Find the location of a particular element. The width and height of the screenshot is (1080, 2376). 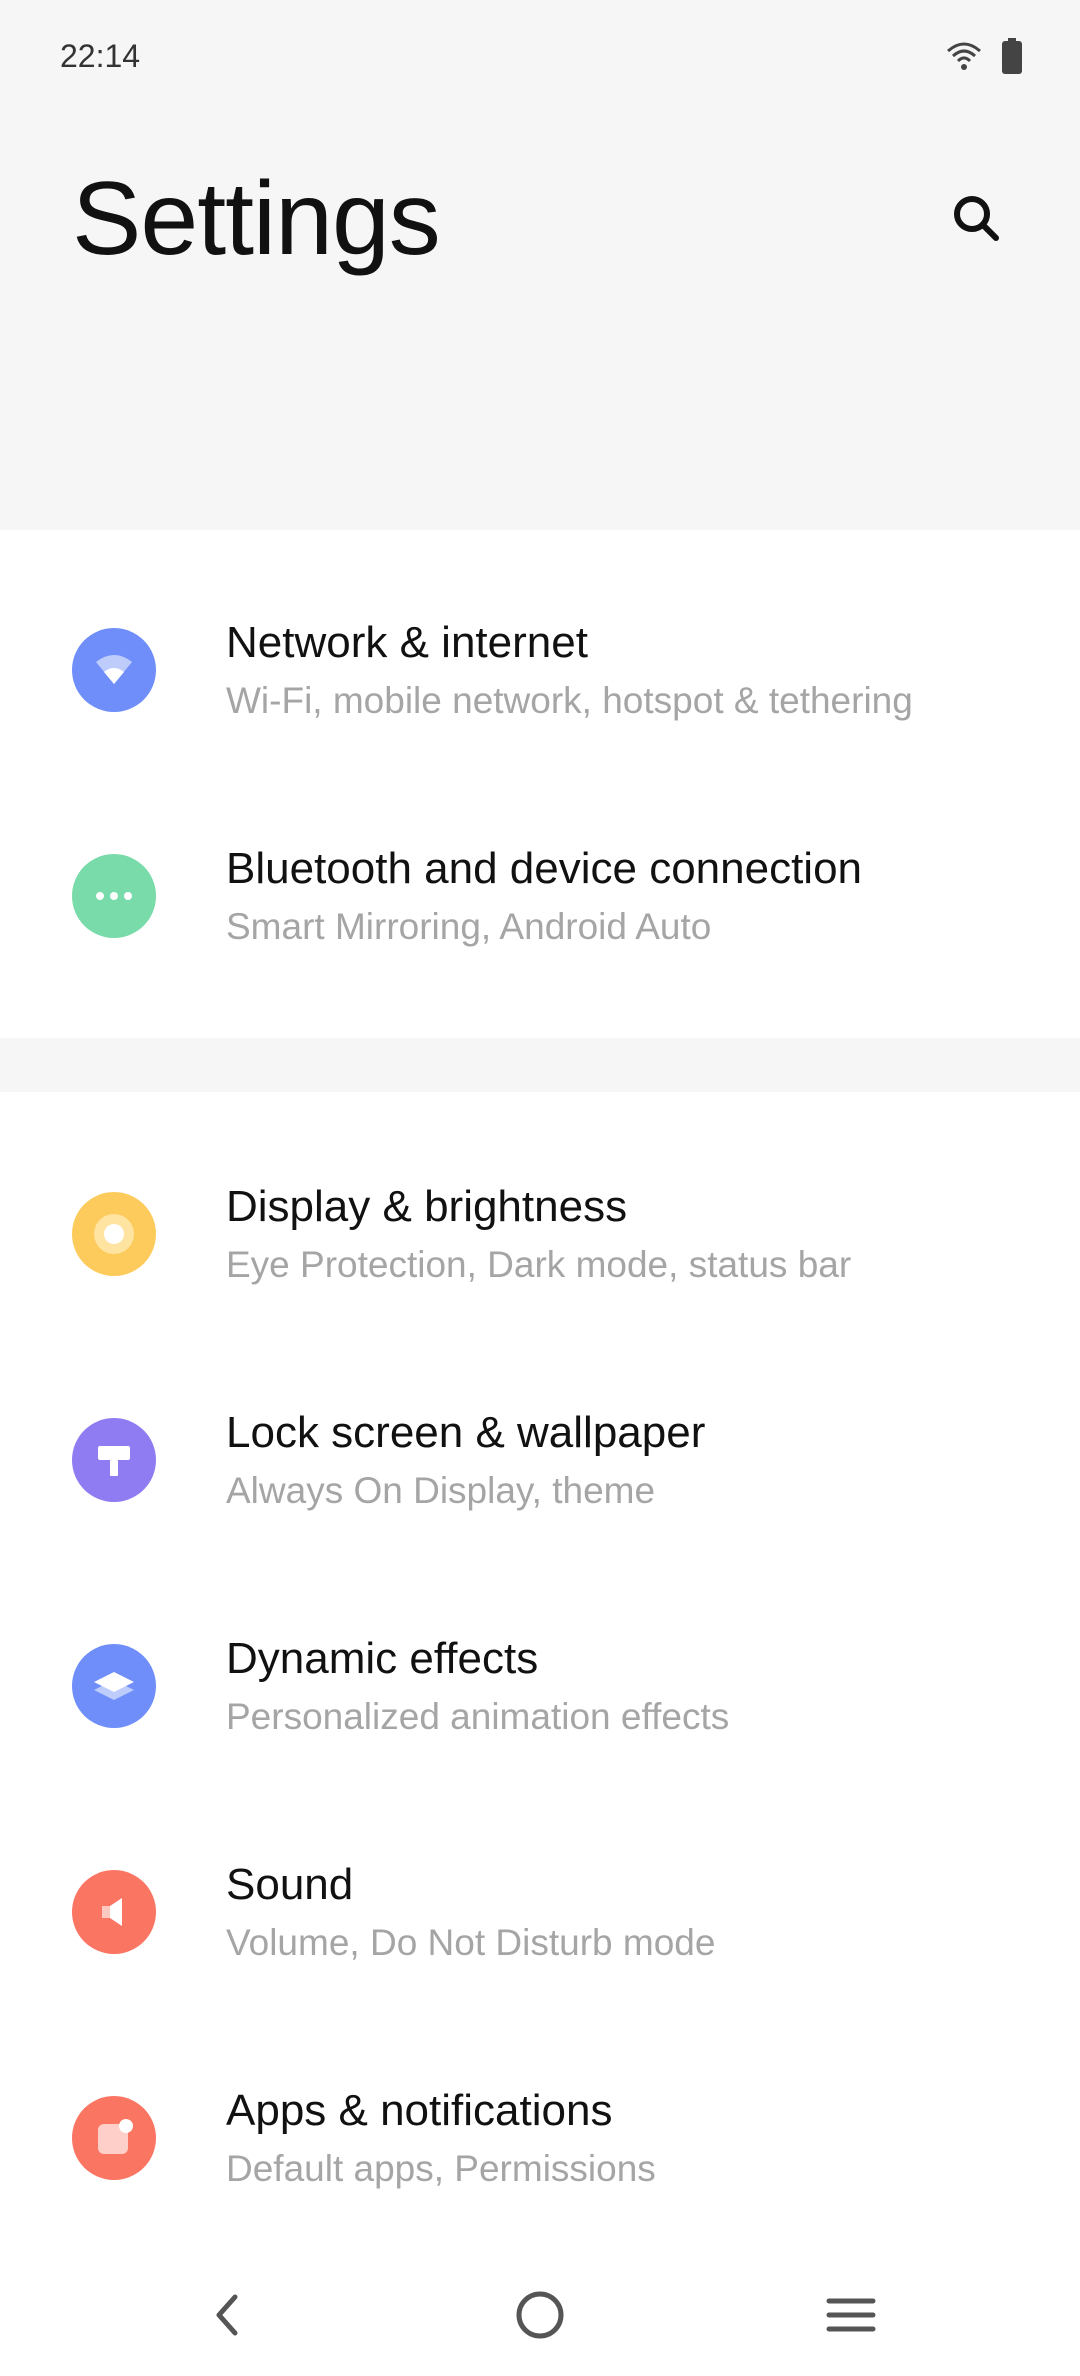

item-subtitle: Smart Mirroring, Android Auto is located at coordinates (469, 926).